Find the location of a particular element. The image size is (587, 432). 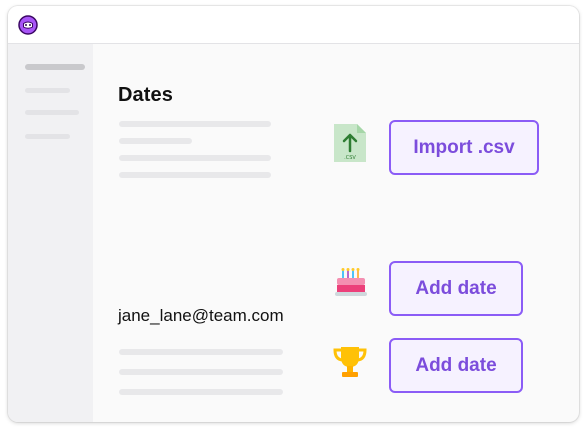

page-title: Dates is located at coordinates (145, 95).